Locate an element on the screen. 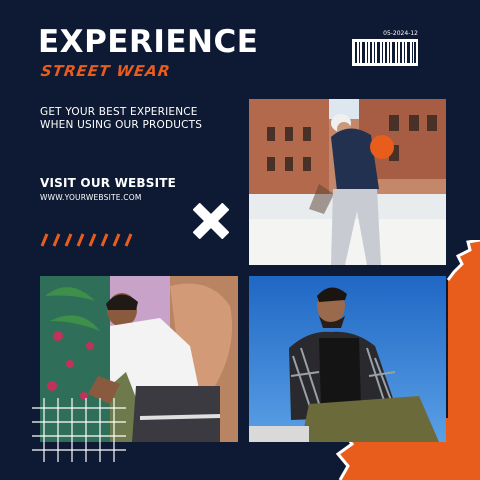 Image resolution: width=480 pixels, height=480 pixels. barcode-date: 05-2024-12 is located at coordinates (400, 33).